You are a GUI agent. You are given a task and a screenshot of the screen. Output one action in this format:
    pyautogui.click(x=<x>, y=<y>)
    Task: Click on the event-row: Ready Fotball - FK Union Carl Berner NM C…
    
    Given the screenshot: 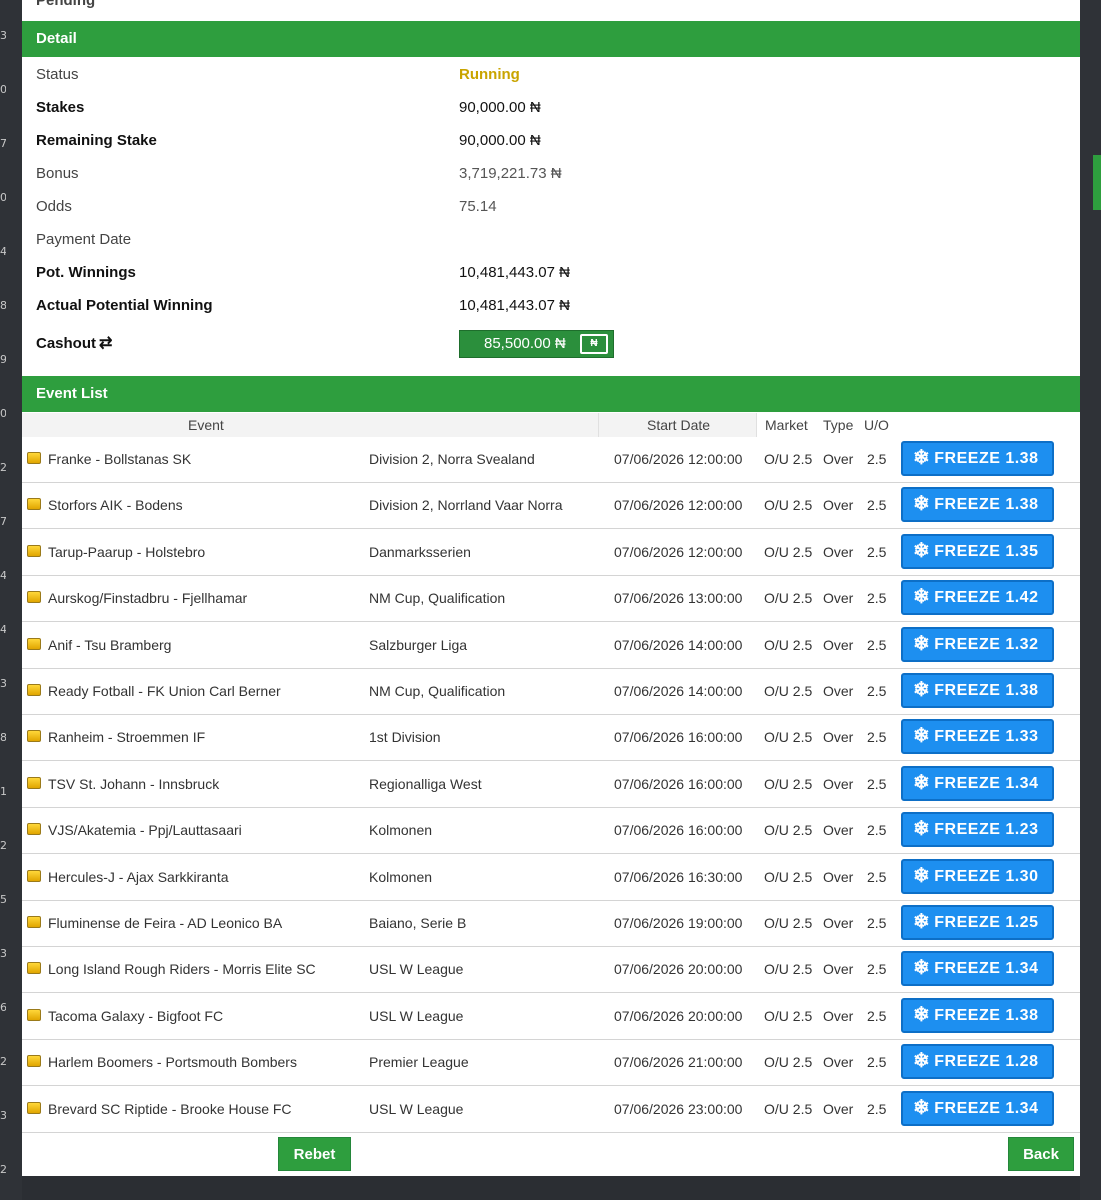 What is the action you would take?
    pyautogui.click(x=551, y=692)
    